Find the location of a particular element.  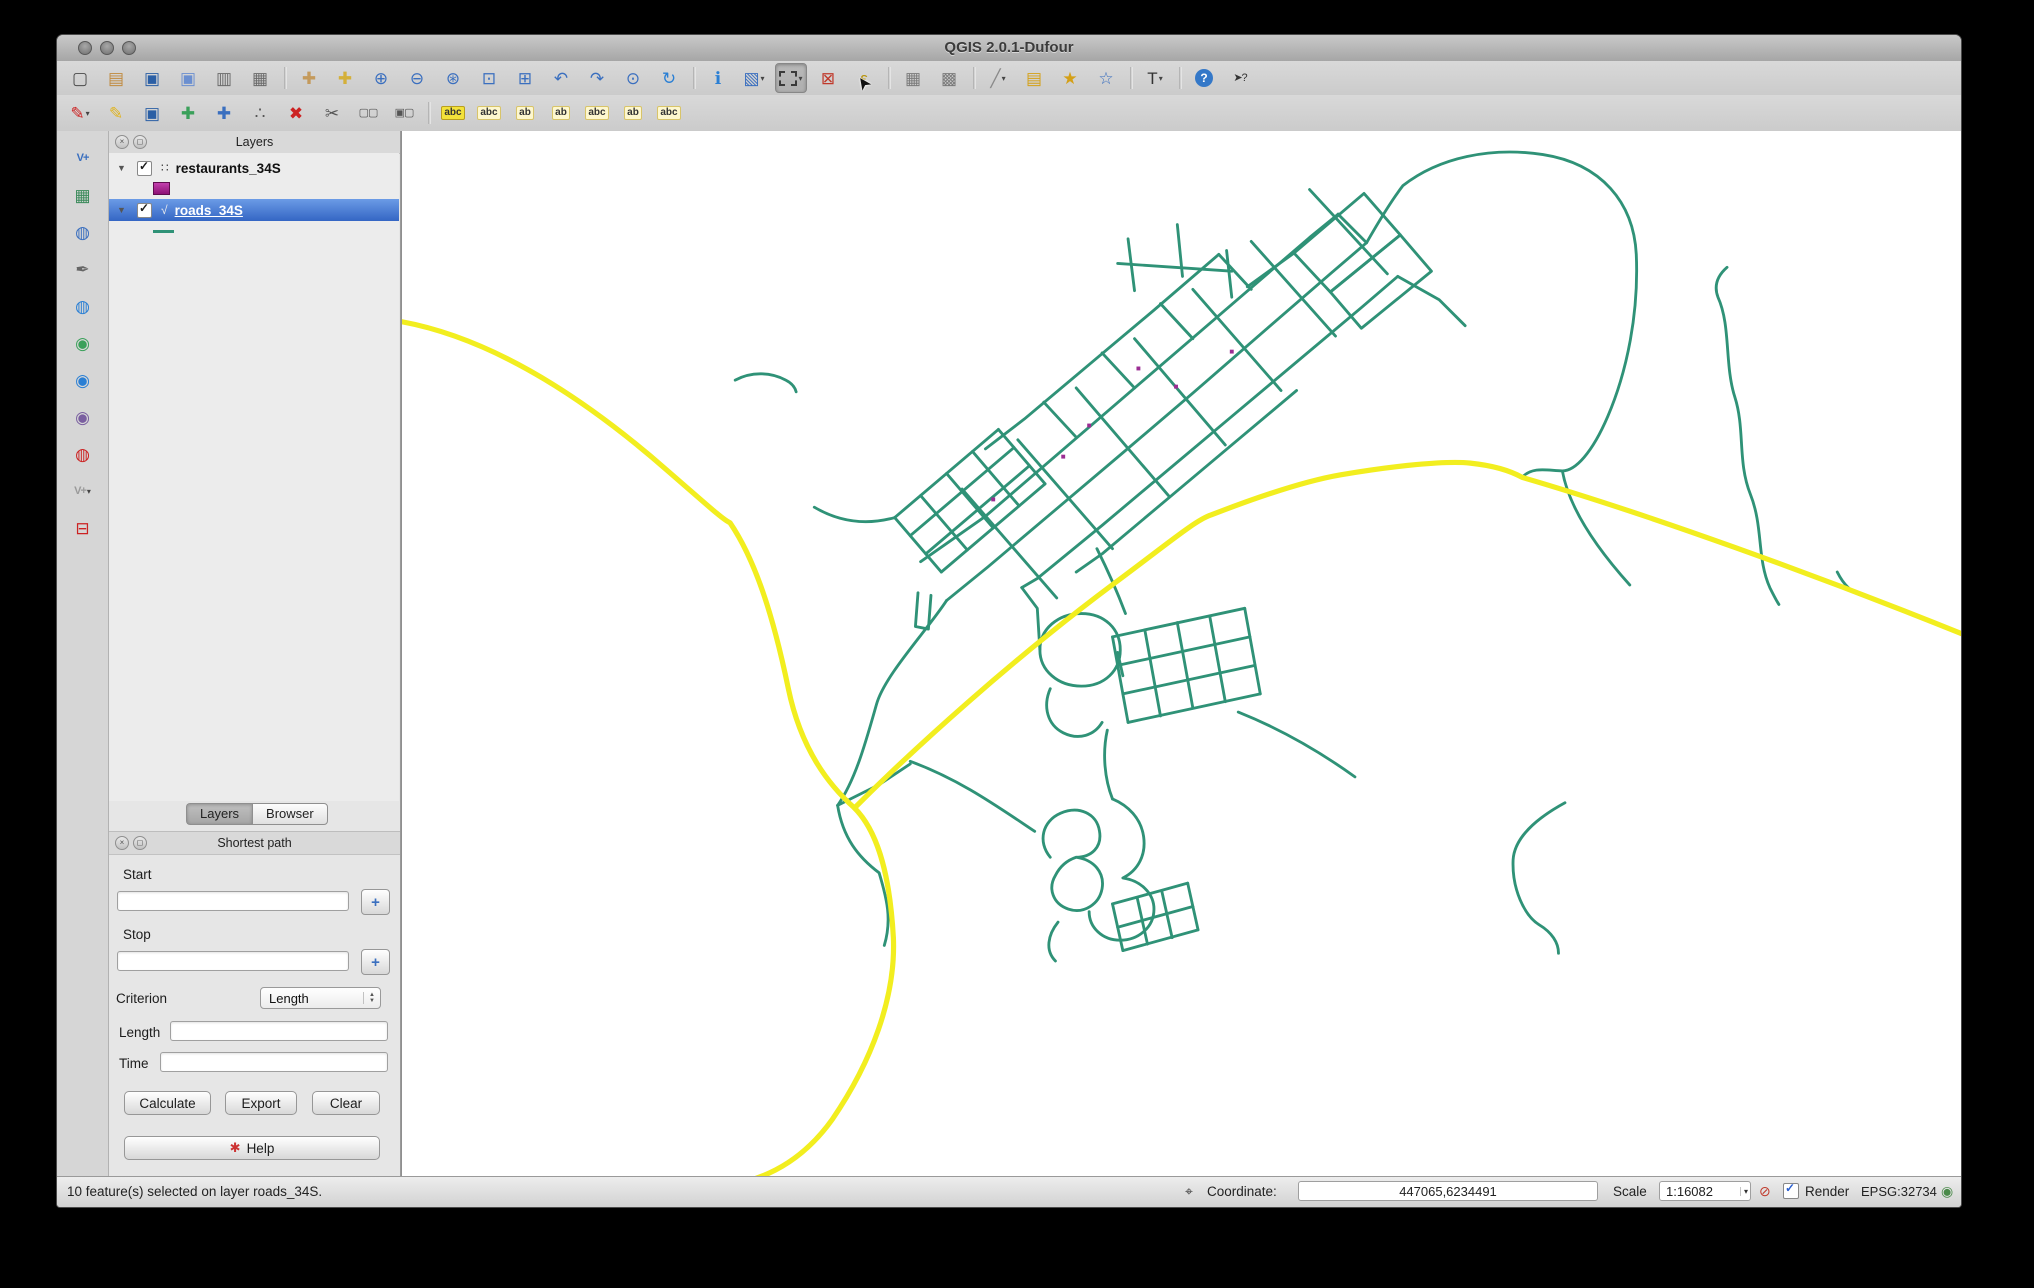

add-mssql-layer-button: ◍ is located at coordinates (83, 306).